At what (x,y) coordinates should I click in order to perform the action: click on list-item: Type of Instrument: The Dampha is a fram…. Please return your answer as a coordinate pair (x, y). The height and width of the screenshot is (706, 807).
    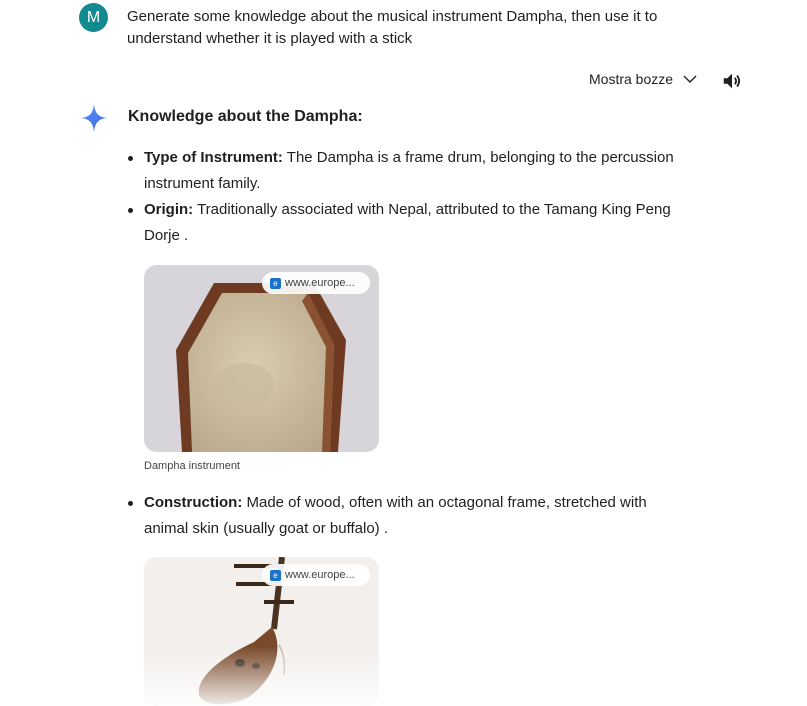
    Looking at the image, I should click on (408, 171).